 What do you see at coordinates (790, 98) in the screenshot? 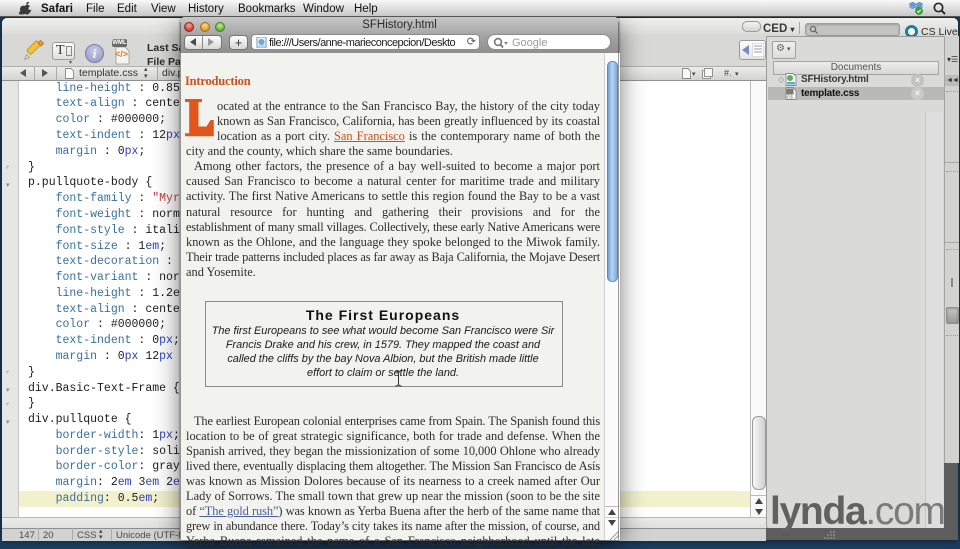
I see `svg-text: cs` at bounding box center [790, 98].